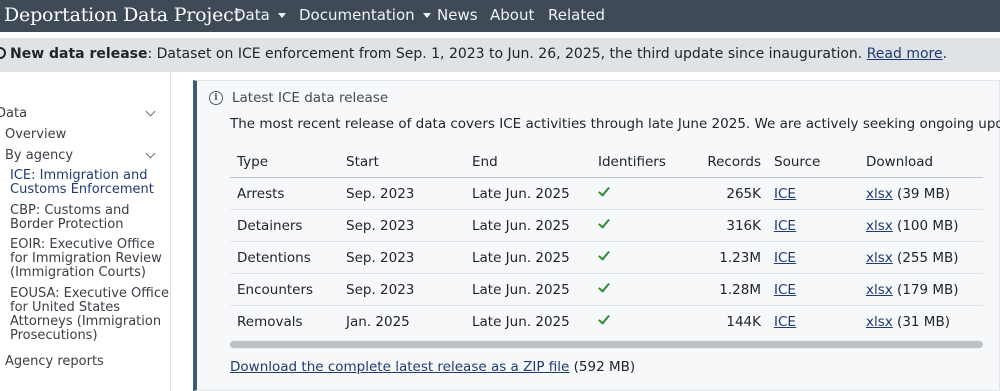  What do you see at coordinates (602, 367) in the screenshot?
I see `zip-size: (592 MB)` at bounding box center [602, 367].